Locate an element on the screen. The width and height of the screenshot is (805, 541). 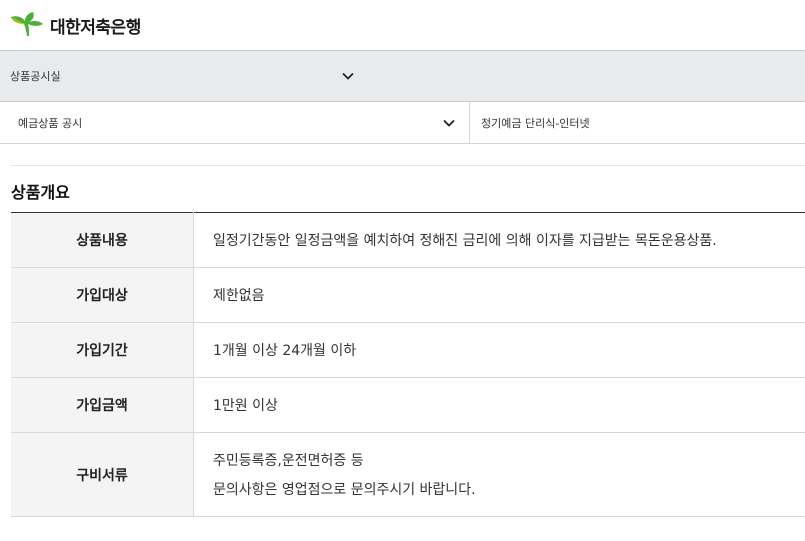
required-documents-text: 주민등록증,운전면허증 등 is located at coordinates (288, 461).